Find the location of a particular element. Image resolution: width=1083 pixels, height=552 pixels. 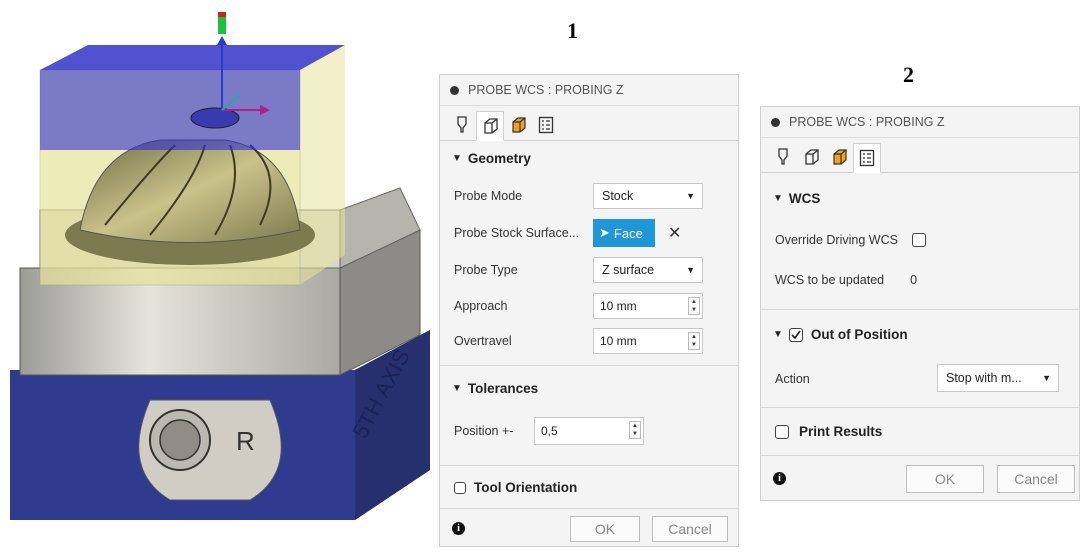

tool-orientation-checkbox is located at coordinates (460, 487).